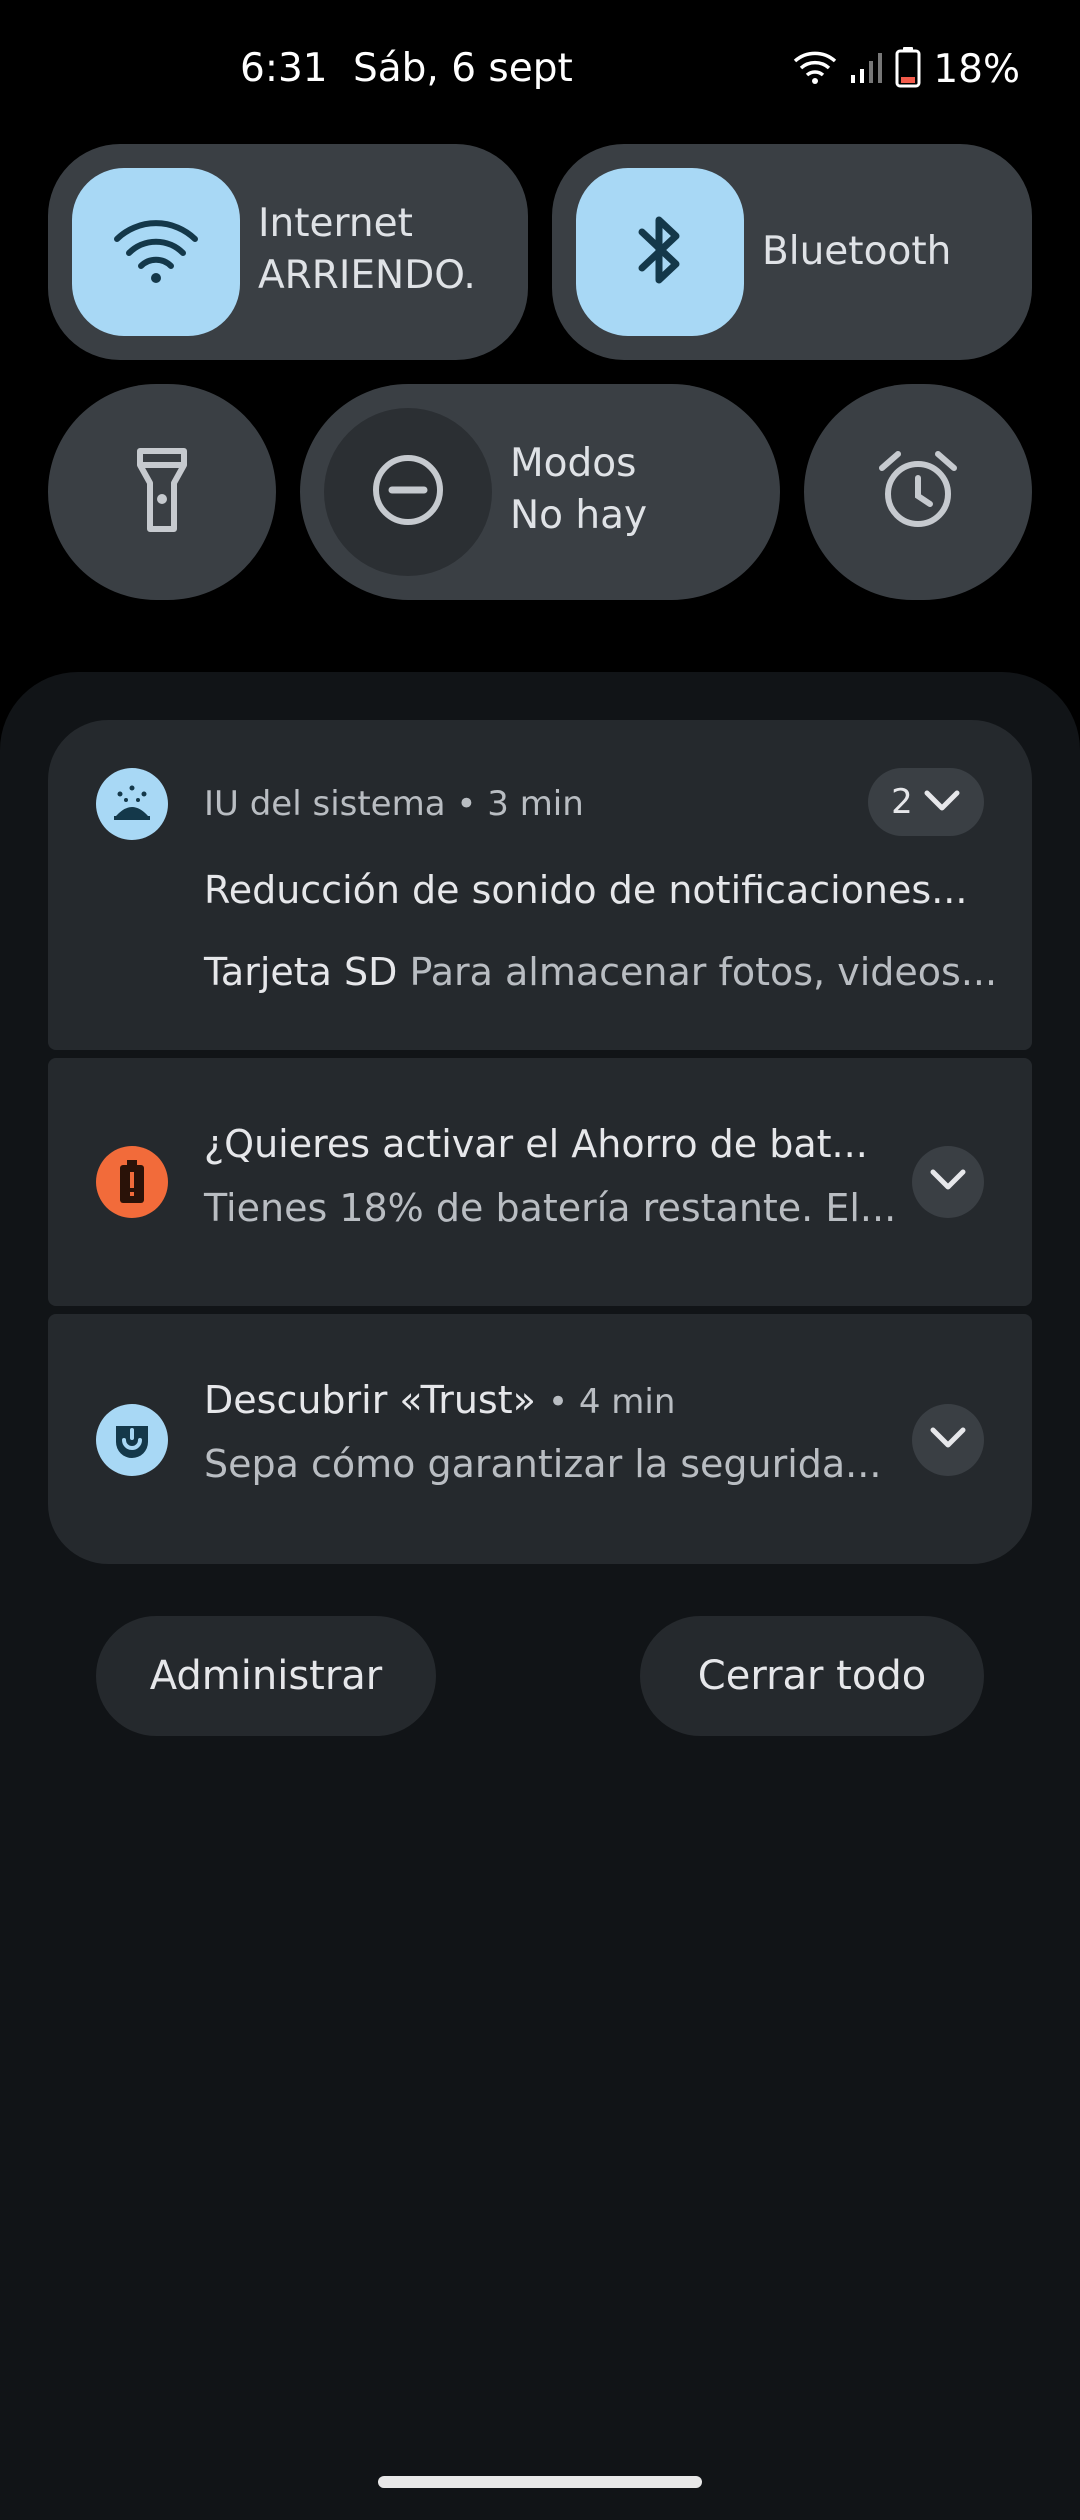  Describe the element at coordinates (573, 463) in the screenshot. I see `modes-tile-label: Modos` at that location.